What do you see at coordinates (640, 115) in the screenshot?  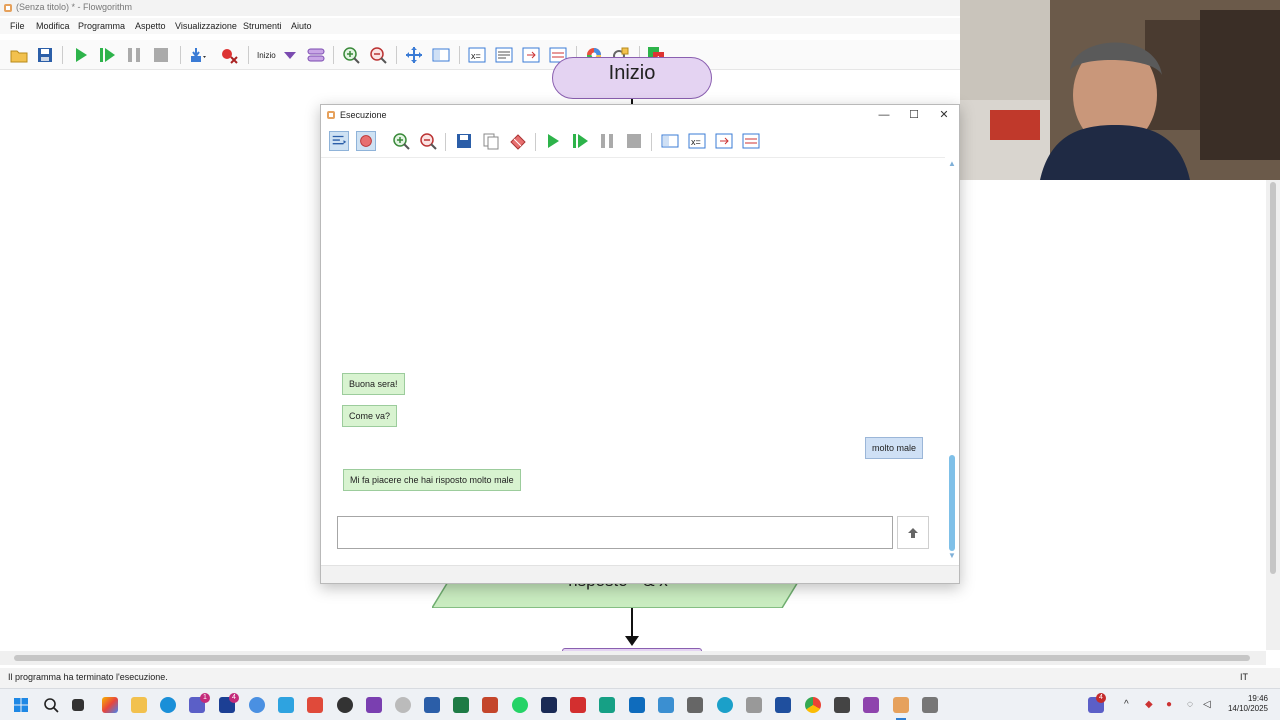 I see `dialog-title-bar: Esecuzione — ☐ ✕` at bounding box center [640, 115].